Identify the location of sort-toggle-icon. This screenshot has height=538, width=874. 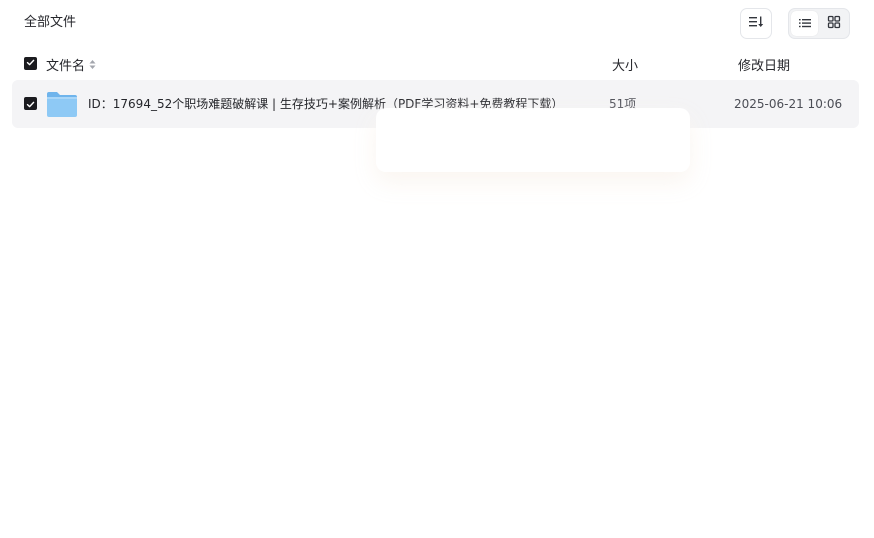
(92, 65).